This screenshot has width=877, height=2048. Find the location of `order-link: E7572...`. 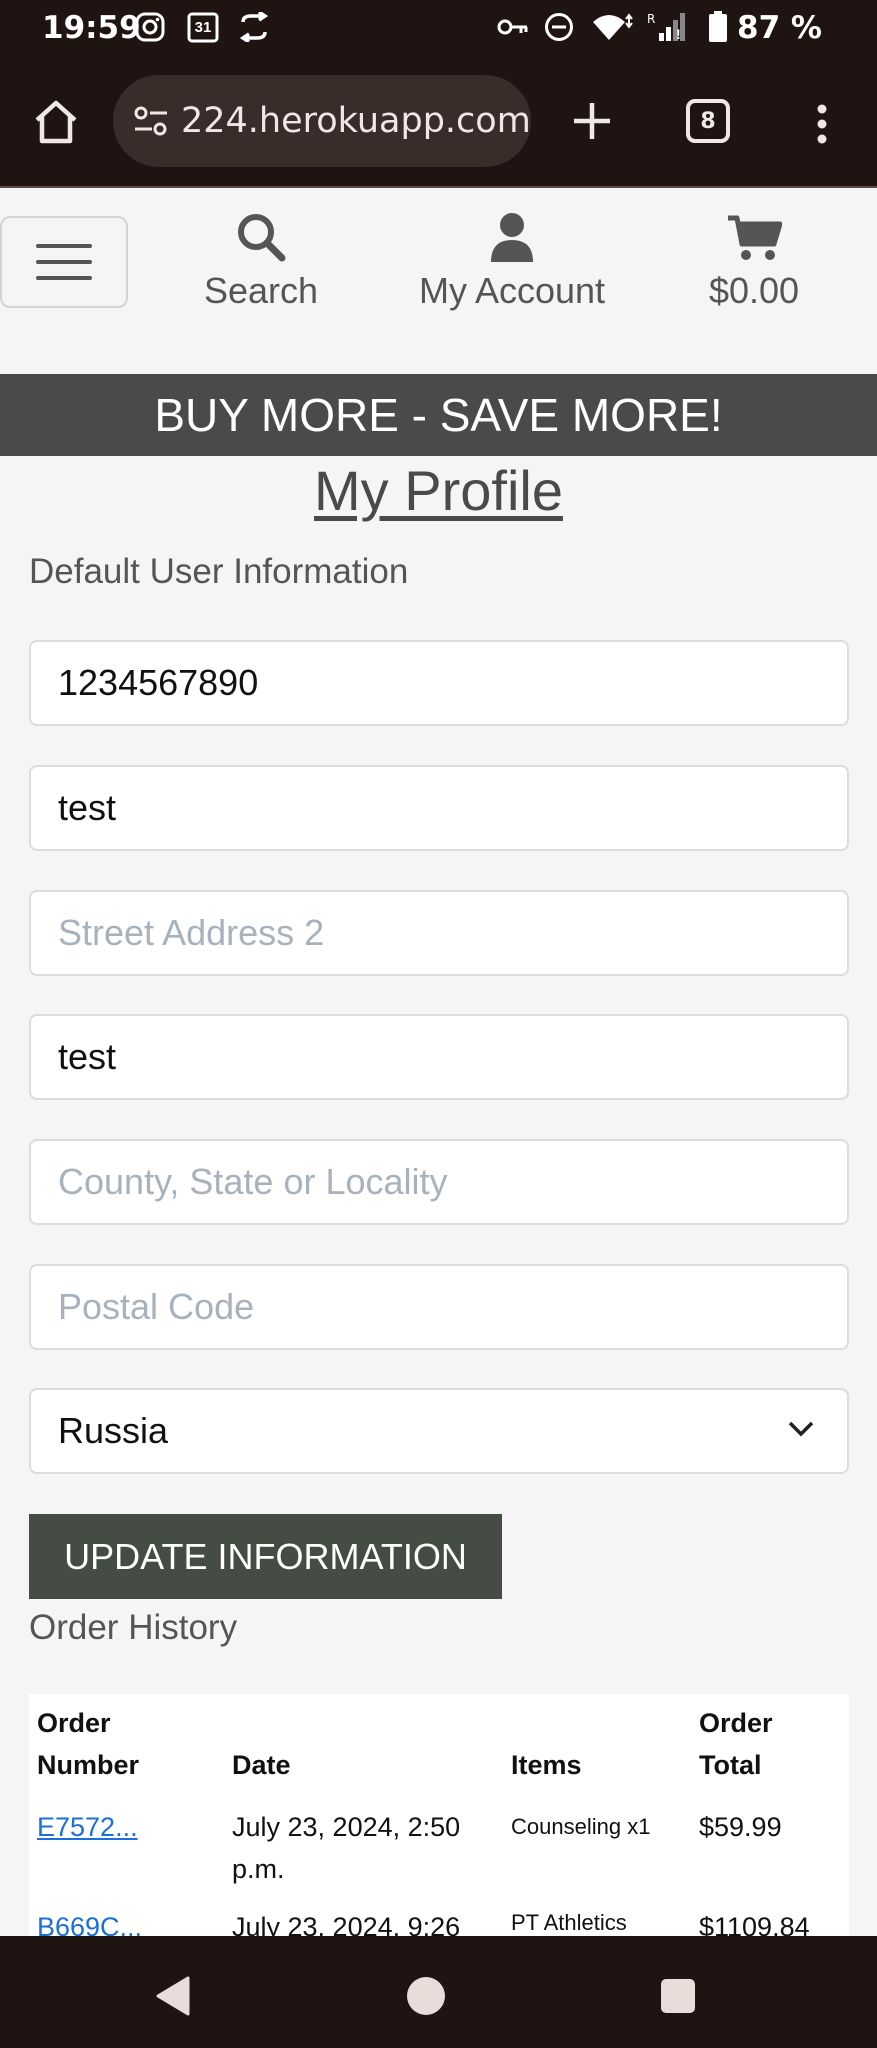

order-link: E7572... is located at coordinates (87, 1827).